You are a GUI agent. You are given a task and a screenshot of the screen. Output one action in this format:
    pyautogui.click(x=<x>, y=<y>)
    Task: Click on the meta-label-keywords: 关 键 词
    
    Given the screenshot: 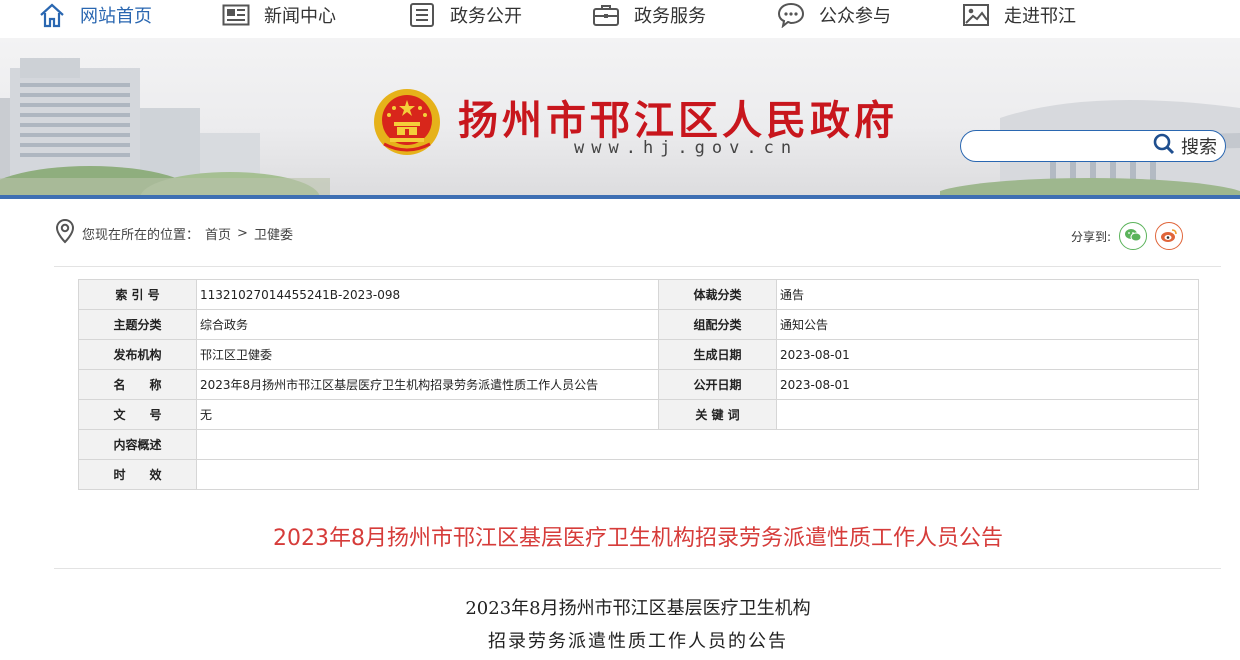 What is the action you would take?
    pyautogui.click(x=717, y=414)
    